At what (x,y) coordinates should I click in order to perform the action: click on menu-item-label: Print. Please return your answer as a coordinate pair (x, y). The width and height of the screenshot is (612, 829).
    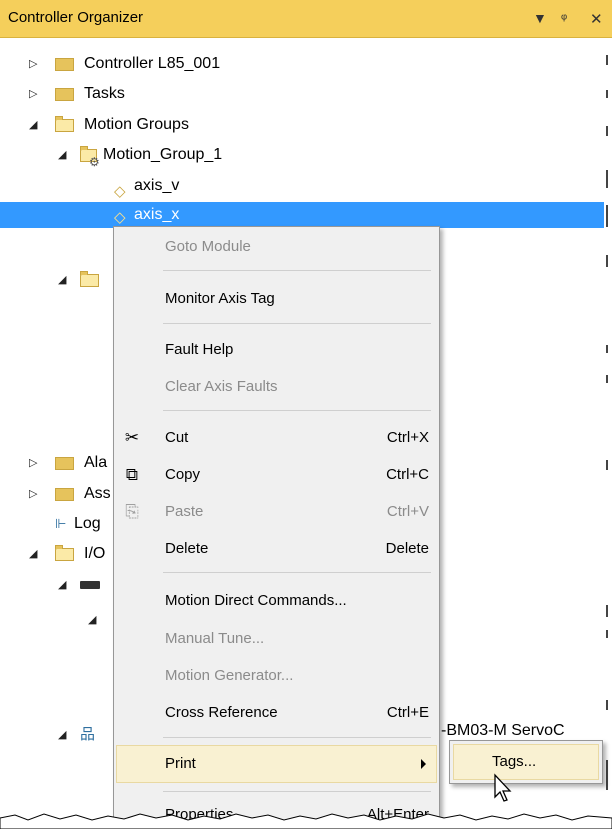
    Looking at the image, I should click on (180, 763).